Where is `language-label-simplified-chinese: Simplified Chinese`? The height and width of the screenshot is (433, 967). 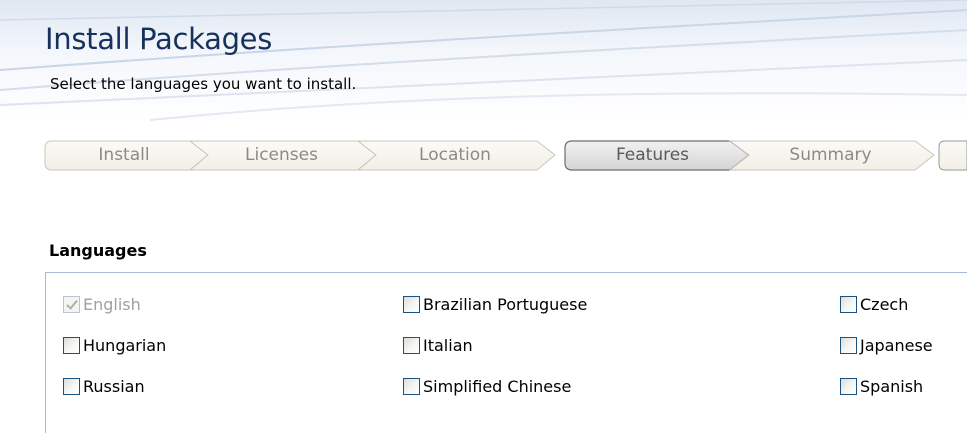
language-label-simplified-chinese: Simplified Chinese is located at coordinates (497, 386).